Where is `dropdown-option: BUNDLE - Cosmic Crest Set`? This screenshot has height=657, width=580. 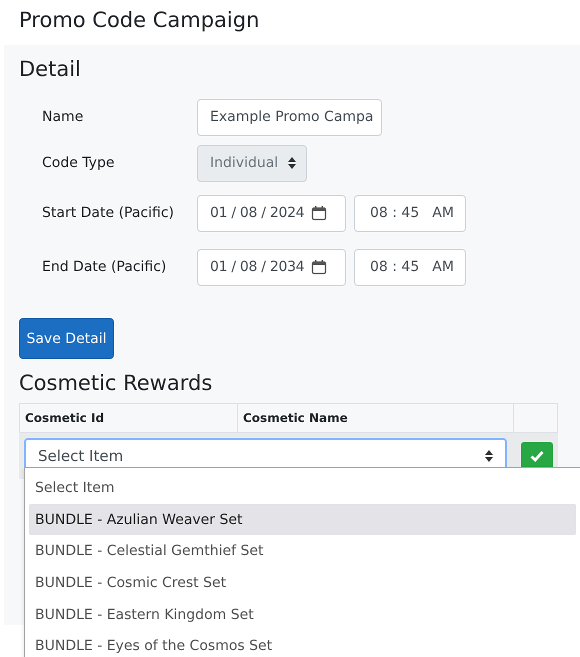
dropdown-option: BUNDLE - Cosmic Crest Set is located at coordinates (302, 583).